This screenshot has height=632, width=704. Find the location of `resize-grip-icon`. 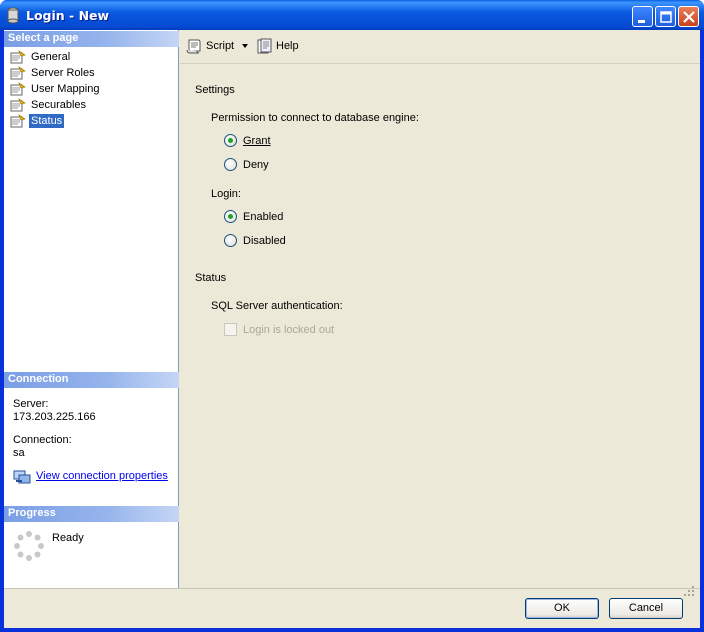

resize-grip-icon is located at coordinates (689, 591).